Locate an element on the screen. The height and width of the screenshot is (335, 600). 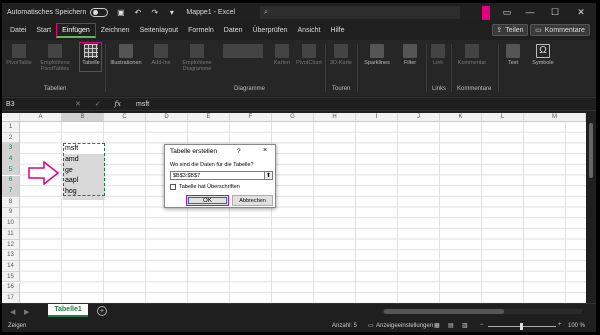
page-break-view-icon: ▥ is located at coordinates (465, 325).